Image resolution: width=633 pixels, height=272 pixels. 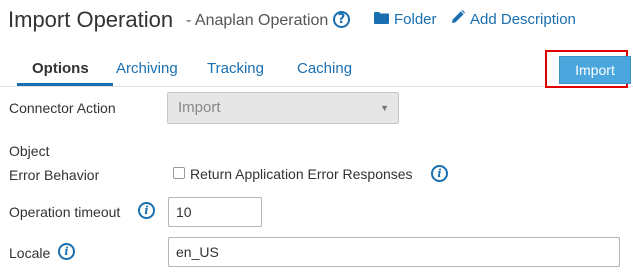 I want to click on operation-timeout-label: Operation timeout, so click(x=65, y=212).